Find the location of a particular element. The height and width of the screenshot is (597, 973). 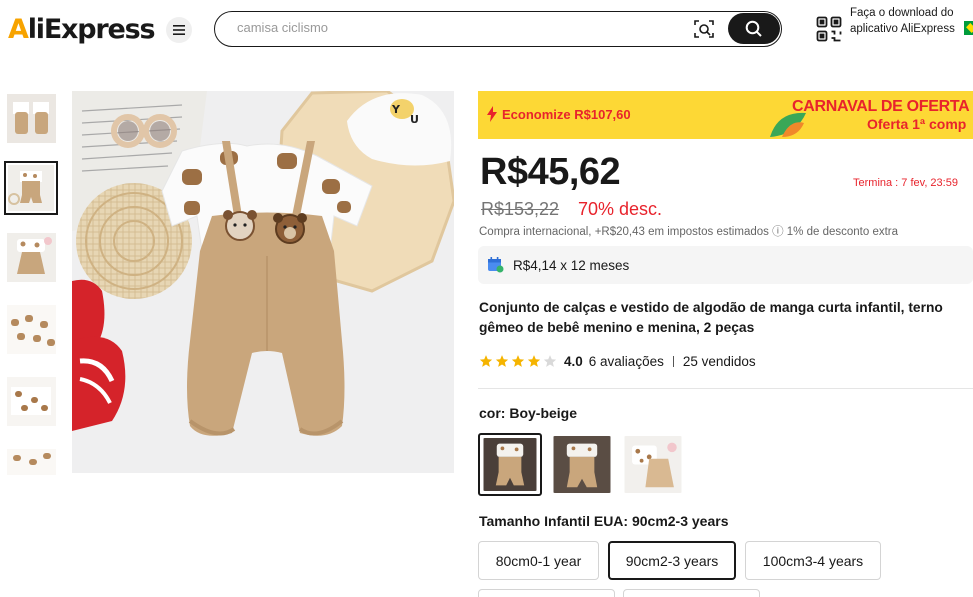

search-input is located at coordinates (457, 27).